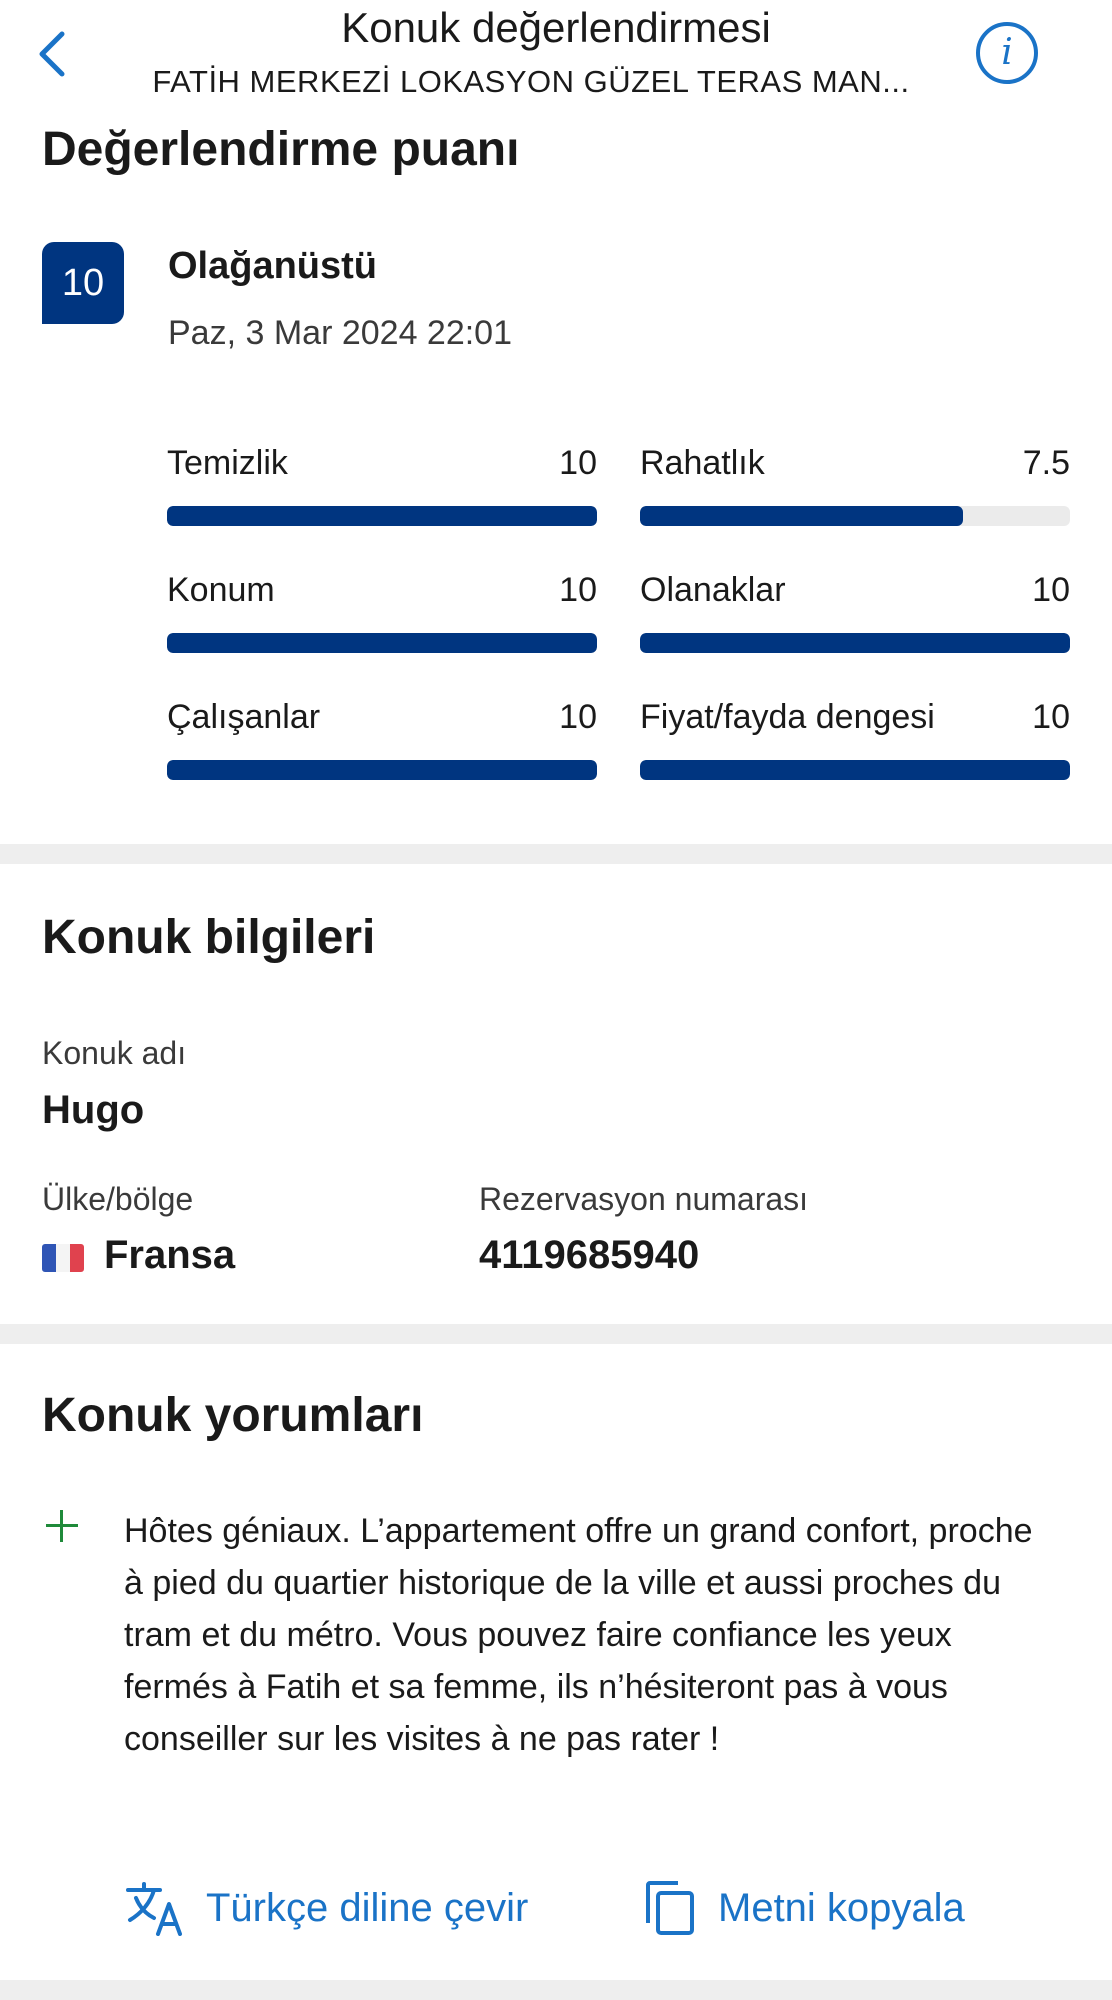 This screenshot has width=1112, height=2000. Describe the element at coordinates (83, 283) in the screenshot. I see `score-badge: 10` at that location.